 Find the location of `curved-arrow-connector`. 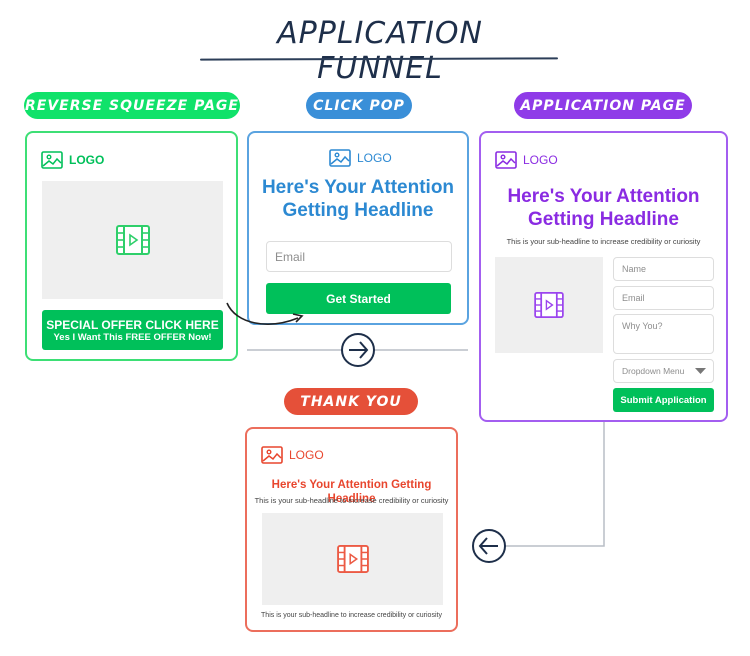

curved-arrow-connector is located at coordinates (262, 313).